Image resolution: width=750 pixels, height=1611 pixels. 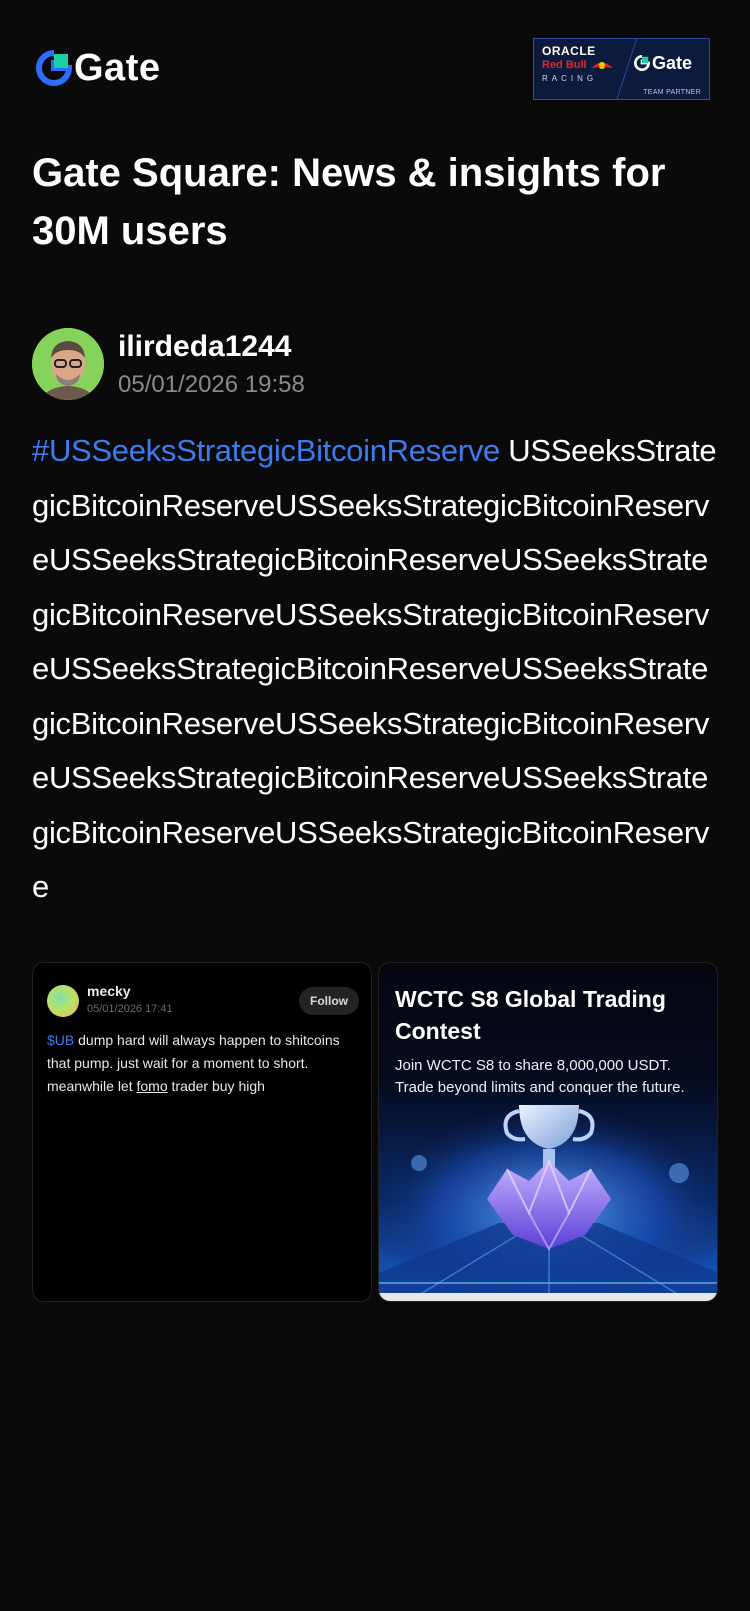 I want to click on post-date: 05/01/2026 19:58, so click(x=211, y=384).